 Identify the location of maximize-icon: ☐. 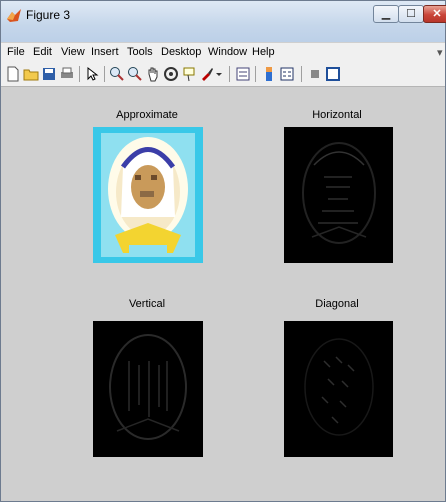
(411, 14).